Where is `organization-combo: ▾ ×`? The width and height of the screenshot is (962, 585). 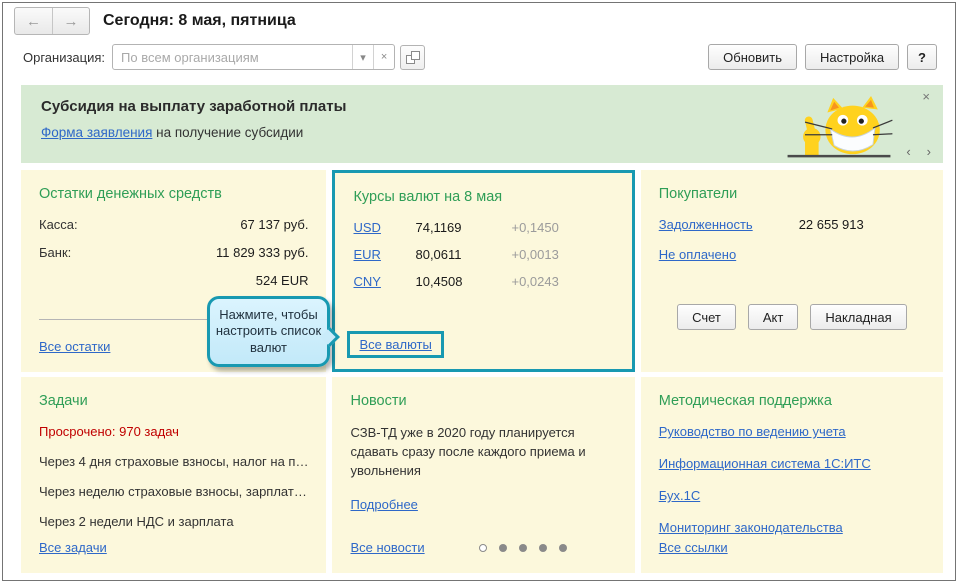 organization-combo: ▾ × is located at coordinates (254, 57).